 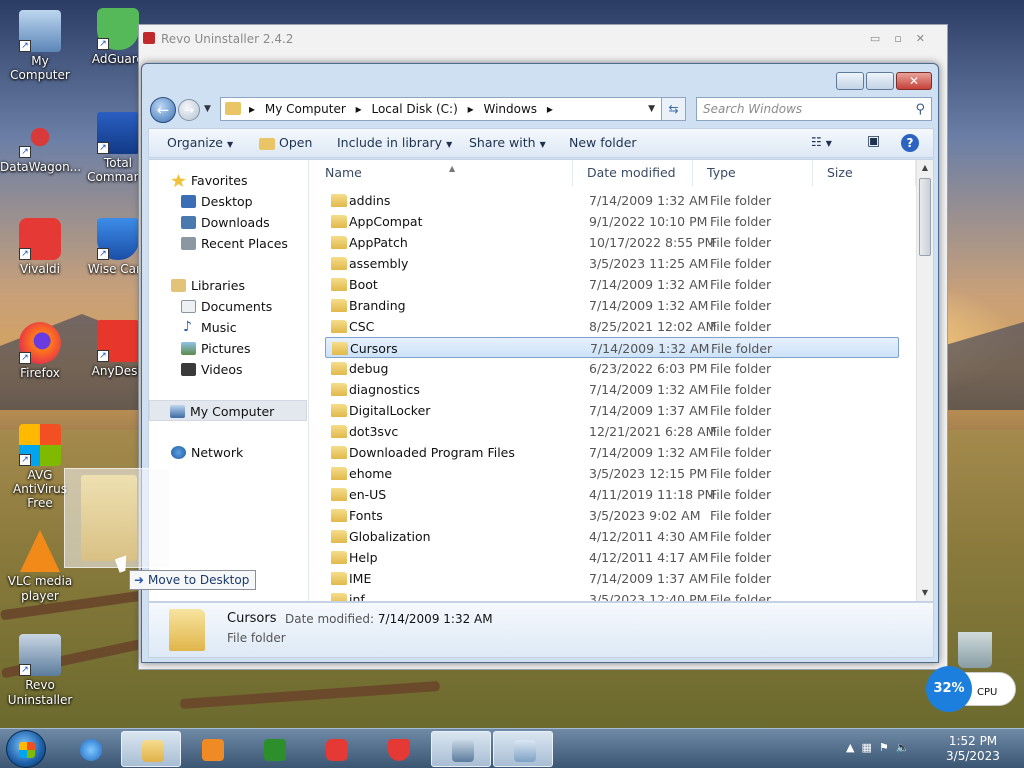 I want to click on nav-my-computer: My Computer, so click(x=228, y=410).